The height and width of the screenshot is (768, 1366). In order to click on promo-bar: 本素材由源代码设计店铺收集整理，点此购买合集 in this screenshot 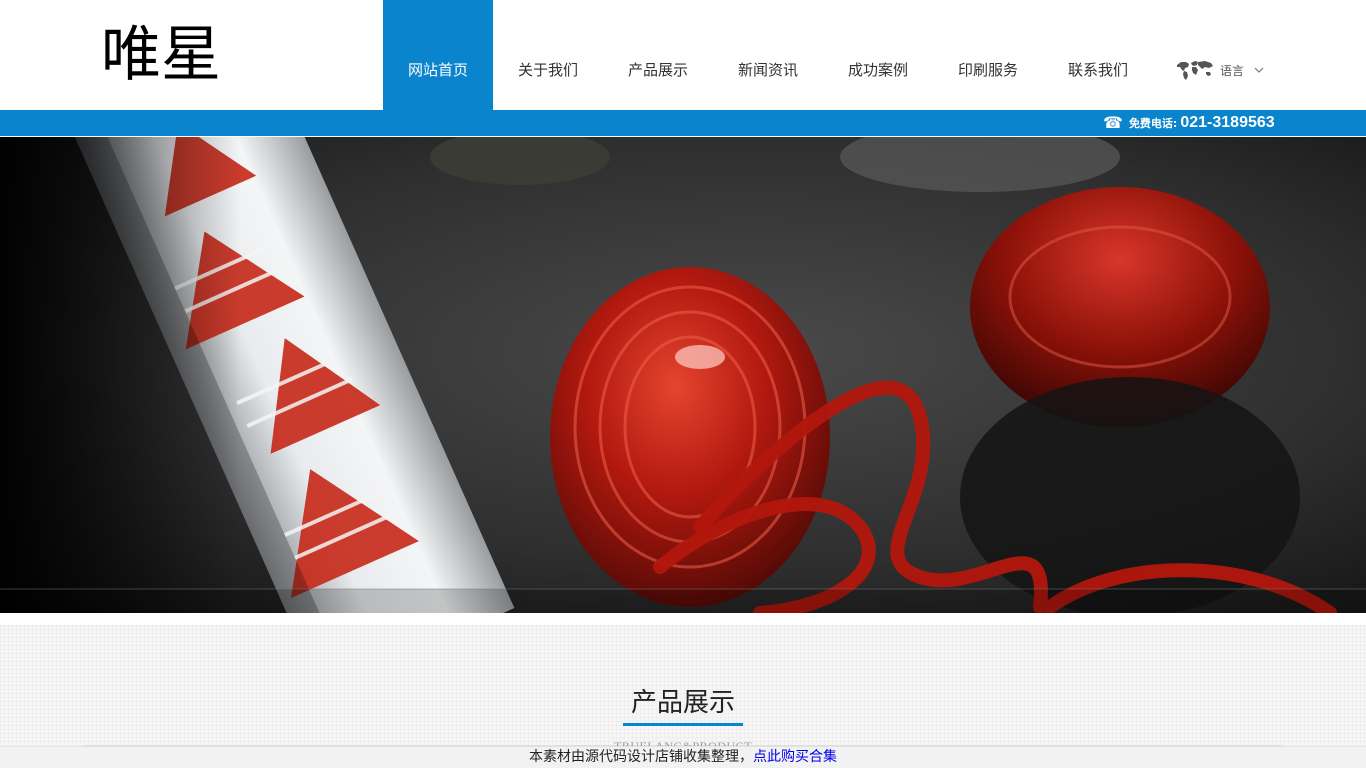, I will do `click(683, 757)`.